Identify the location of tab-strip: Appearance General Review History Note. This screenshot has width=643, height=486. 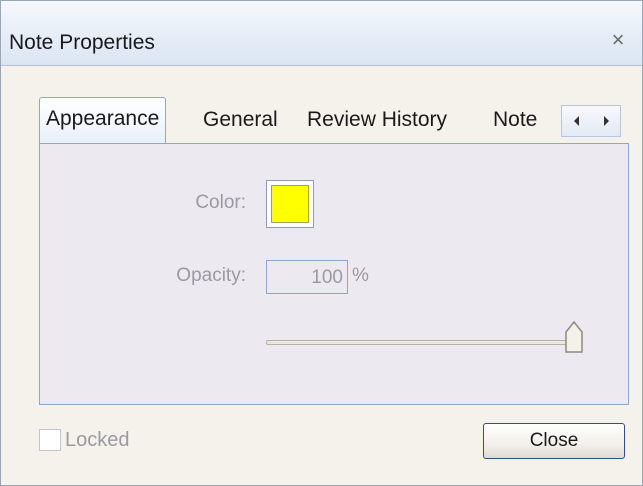
(333, 120).